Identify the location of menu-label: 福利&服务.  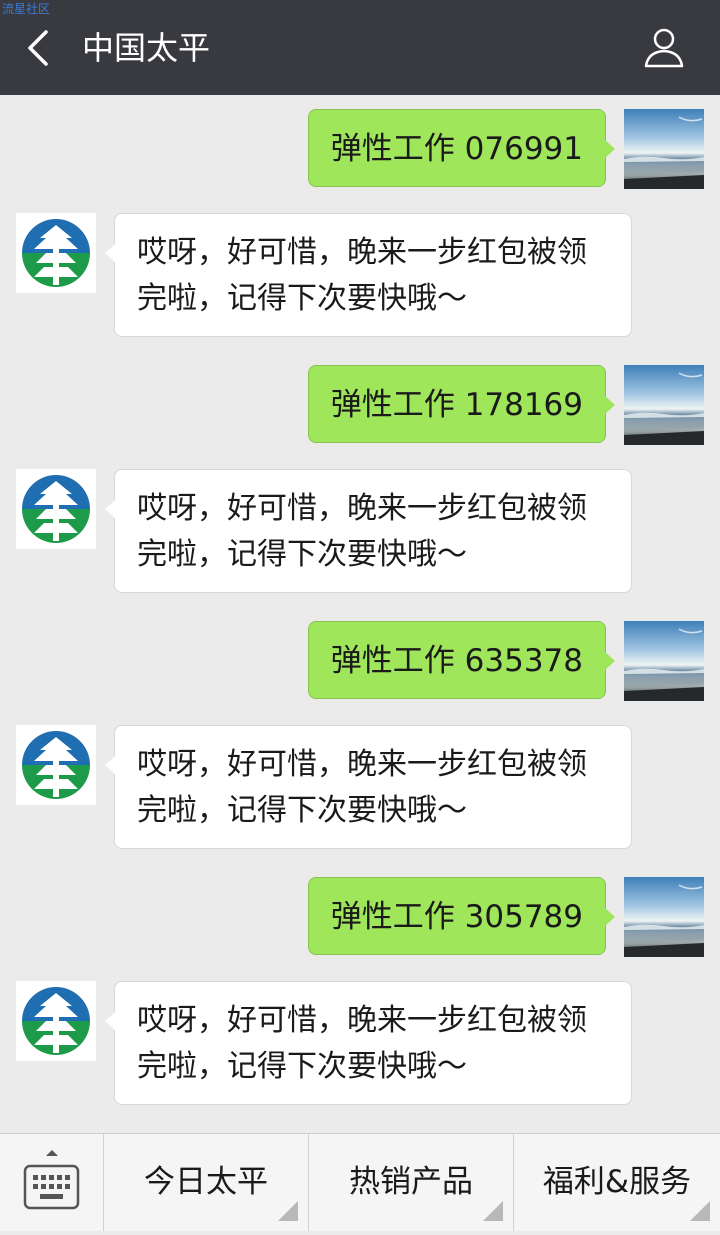
(617, 1182).